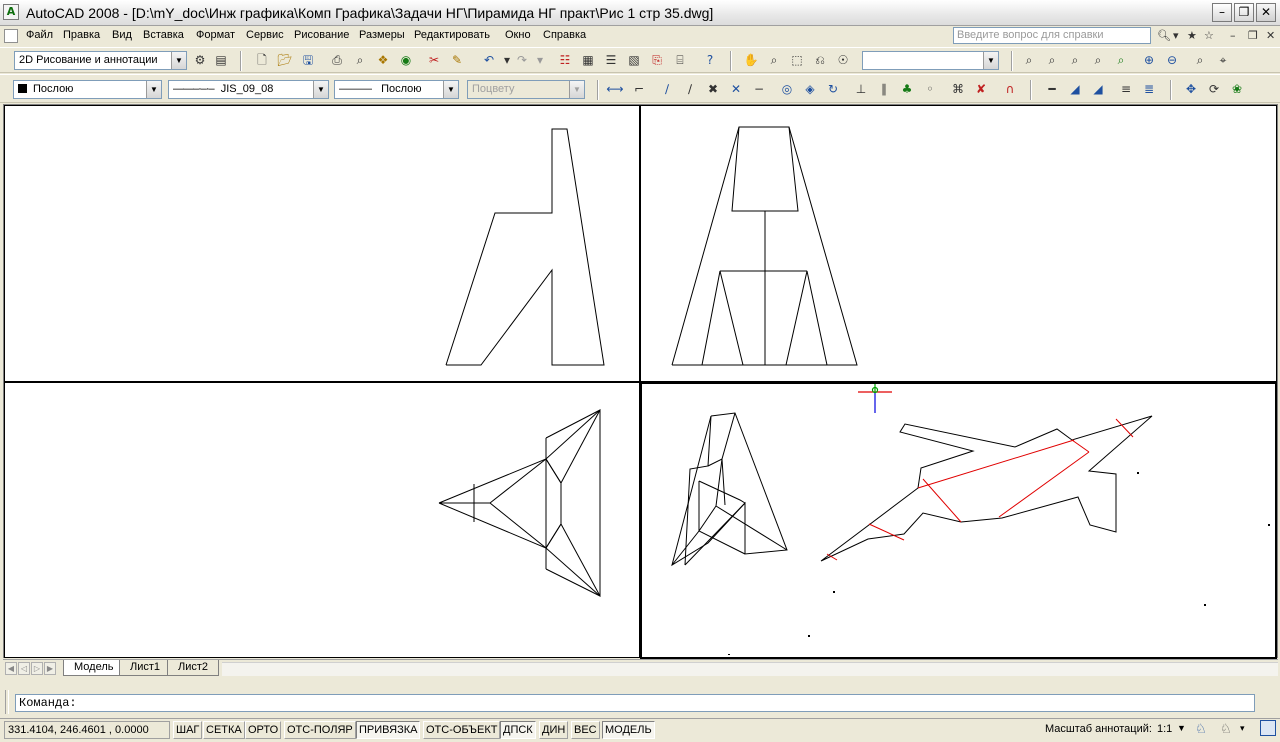 Image resolution: width=1280 pixels, height=742 pixels. What do you see at coordinates (457, 61) in the screenshot?
I see `match-properties-icon: ✎` at bounding box center [457, 61].